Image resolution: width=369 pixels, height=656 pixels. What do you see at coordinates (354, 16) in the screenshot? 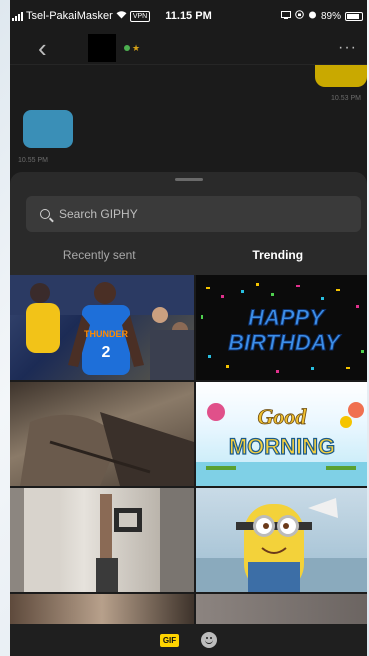
I see `battery-icon` at bounding box center [354, 16].